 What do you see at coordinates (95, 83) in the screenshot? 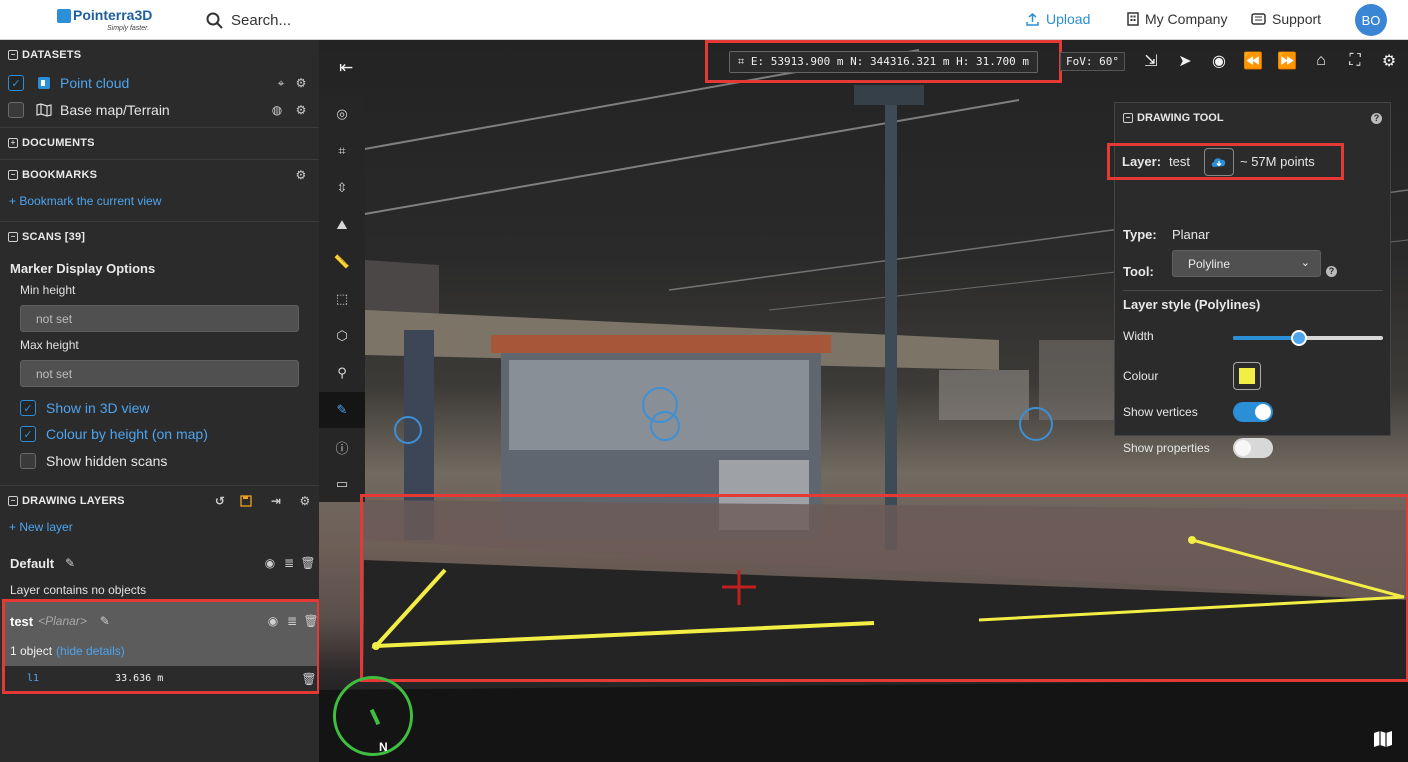
I see `point-cloud-label: Point cloud` at bounding box center [95, 83].